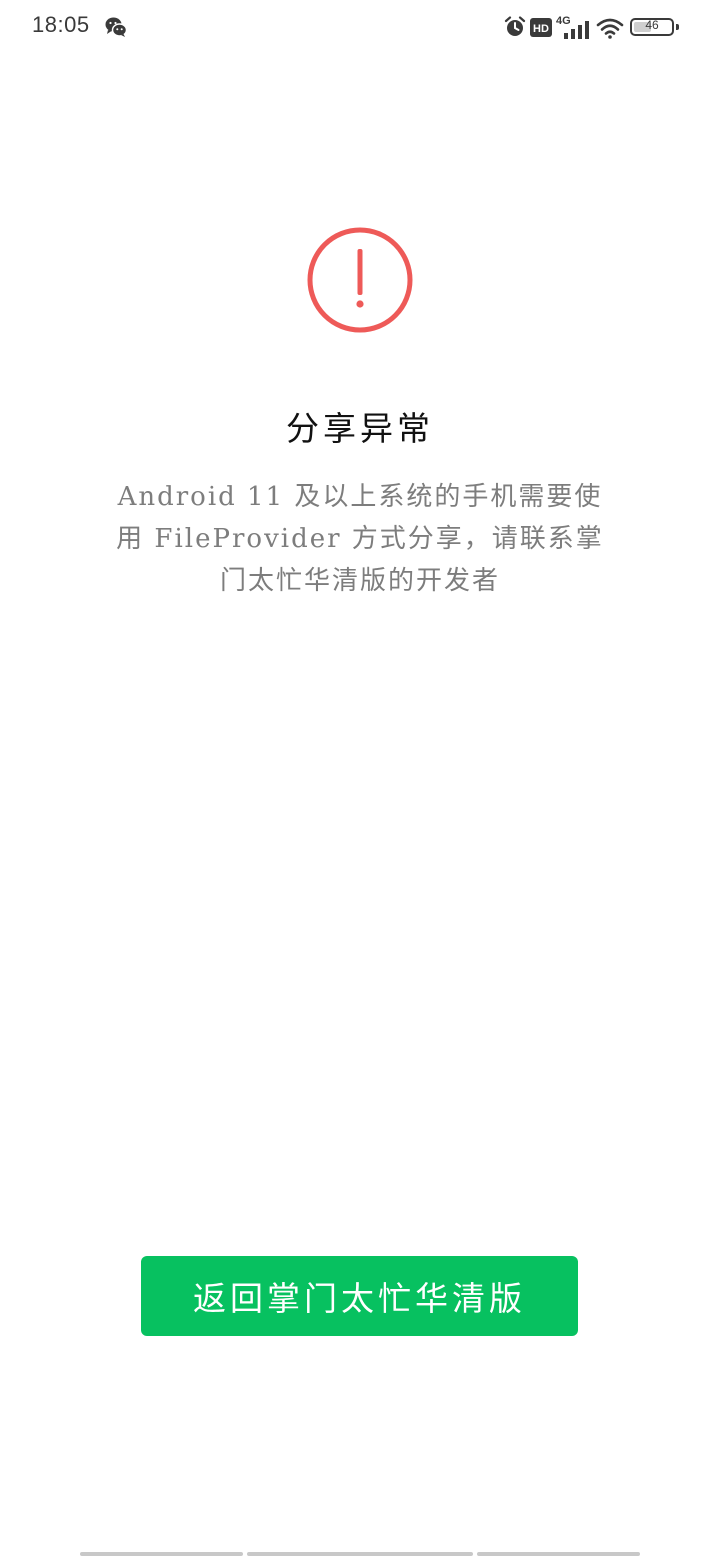  I want to click on signal-icon: 4G, so click(572, 27).